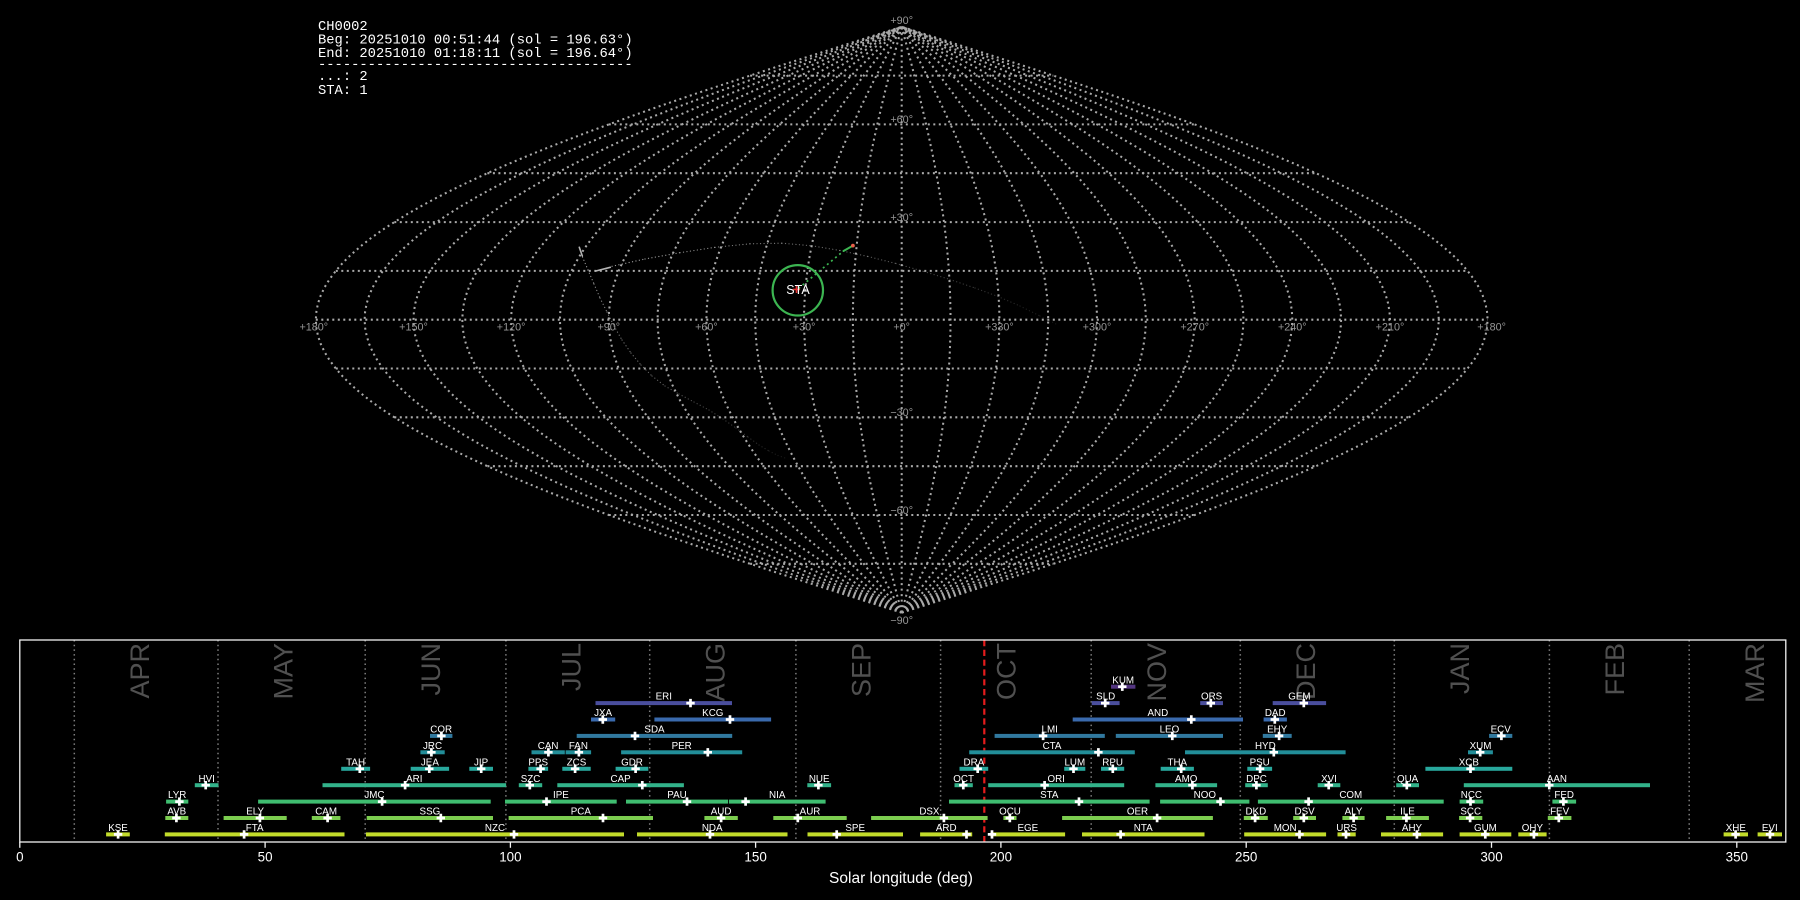 The width and height of the screenshot is (1800, 900). I want to click on svg-text: SCC, so click(1470, 812).